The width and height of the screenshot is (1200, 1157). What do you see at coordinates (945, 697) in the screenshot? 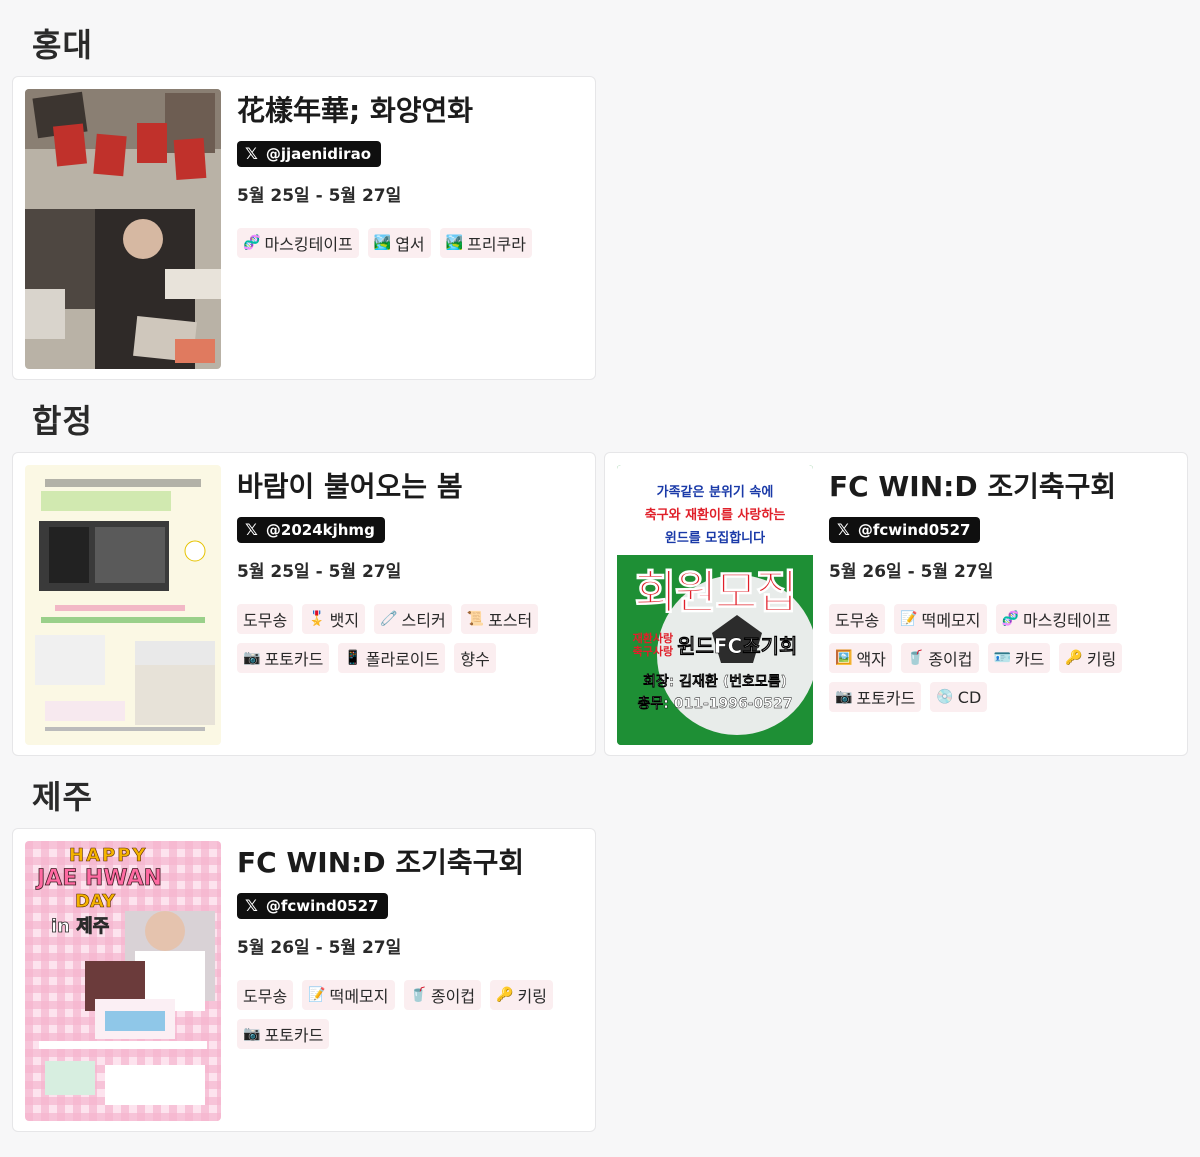
I see `goods-tag-icon: 💿` at bounding box center [945, 697].